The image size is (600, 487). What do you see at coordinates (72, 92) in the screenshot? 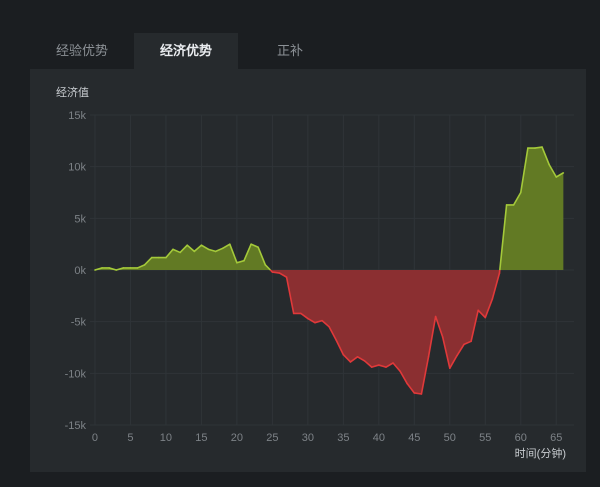
I see `y-axis-title: 经济值` at bounding box center [72, 92].